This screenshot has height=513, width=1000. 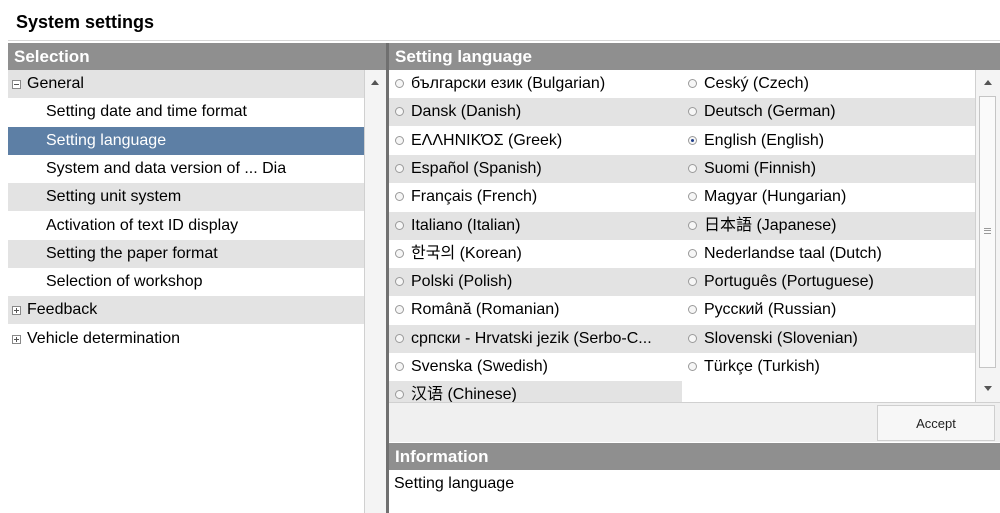 What do you see at coordinates (464, 394) in the screenshot?
I see `language-label: 汉语 (Chinese)` at bounding box center [464, 394].